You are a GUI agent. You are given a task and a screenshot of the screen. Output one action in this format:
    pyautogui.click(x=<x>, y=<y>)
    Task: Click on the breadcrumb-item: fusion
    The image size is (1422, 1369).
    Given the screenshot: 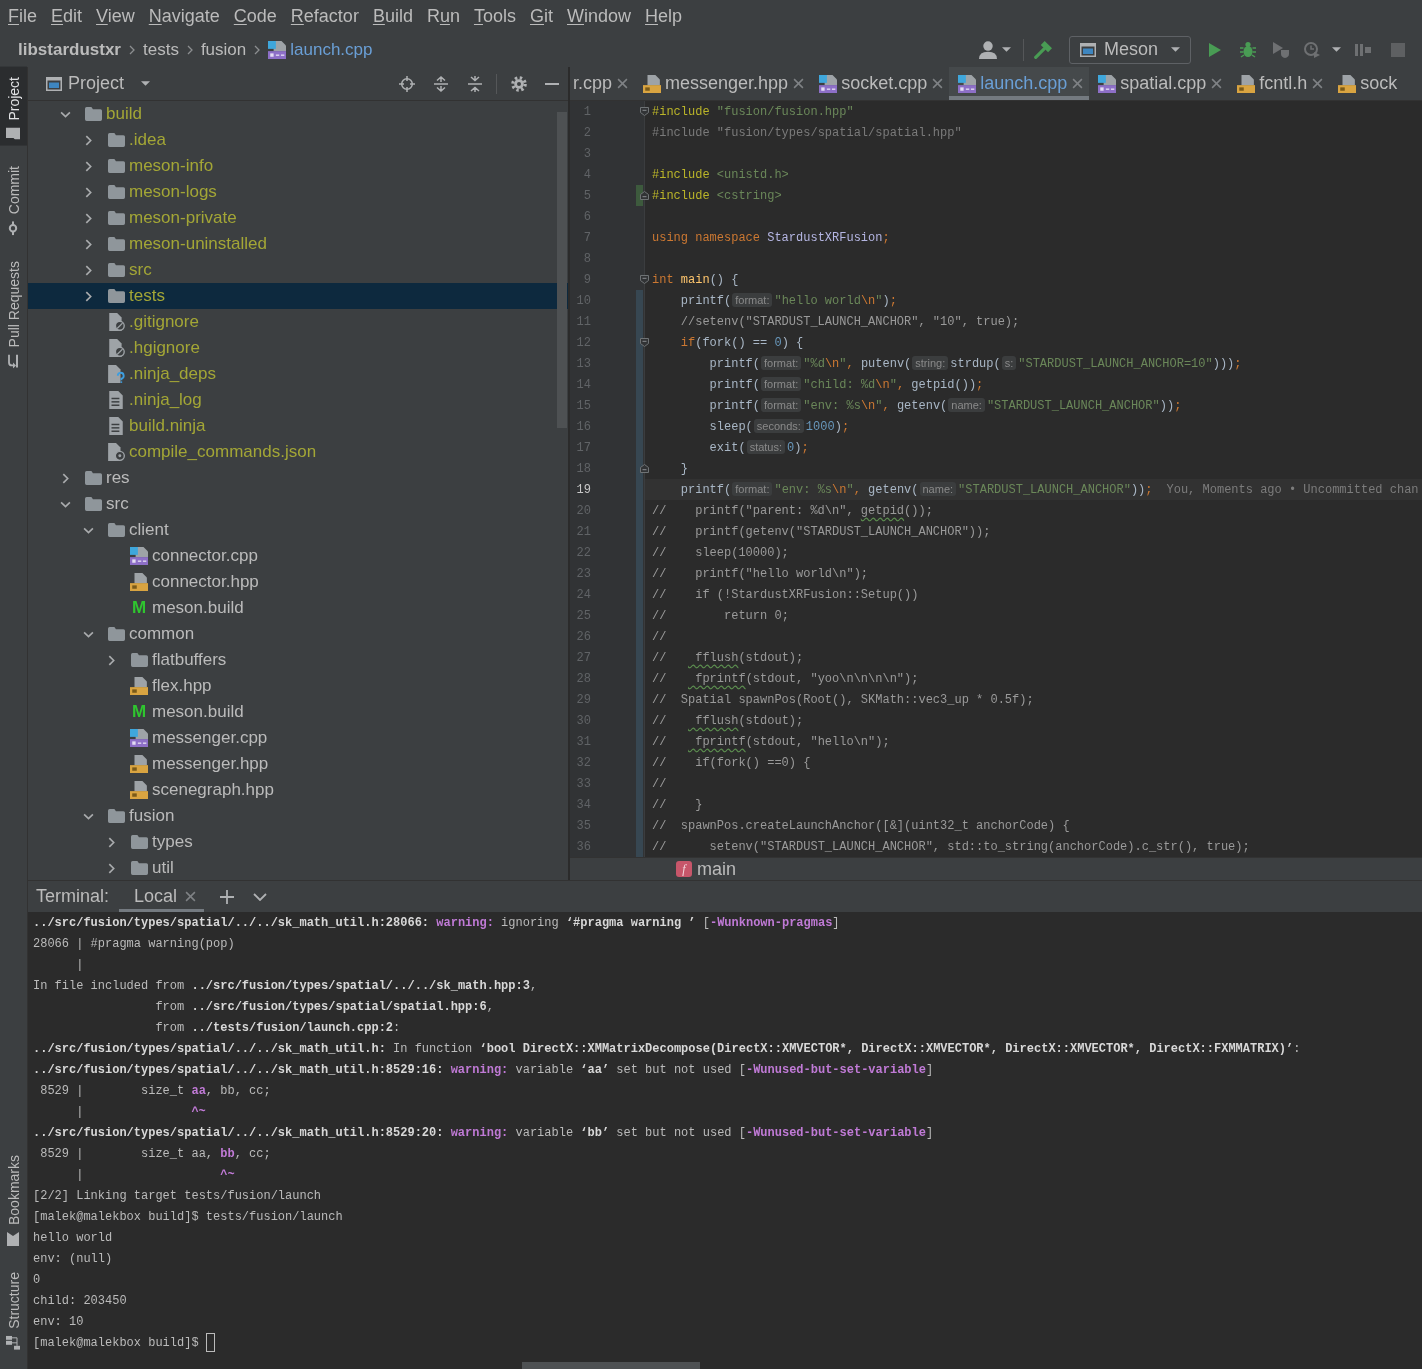 What is the action you would take?
    pyautogui.click(x=223, y=49)
    